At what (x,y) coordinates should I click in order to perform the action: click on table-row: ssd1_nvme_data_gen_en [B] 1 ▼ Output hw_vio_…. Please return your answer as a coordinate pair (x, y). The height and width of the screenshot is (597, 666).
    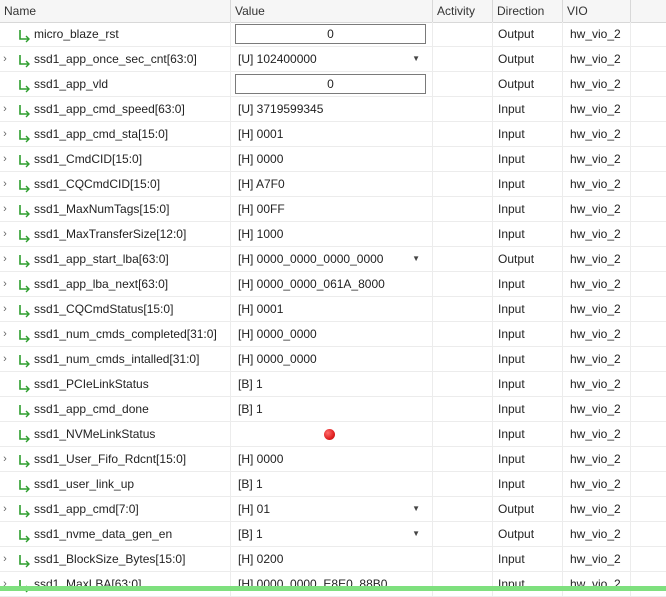
    Looking at the image, I should click on (333, 534).